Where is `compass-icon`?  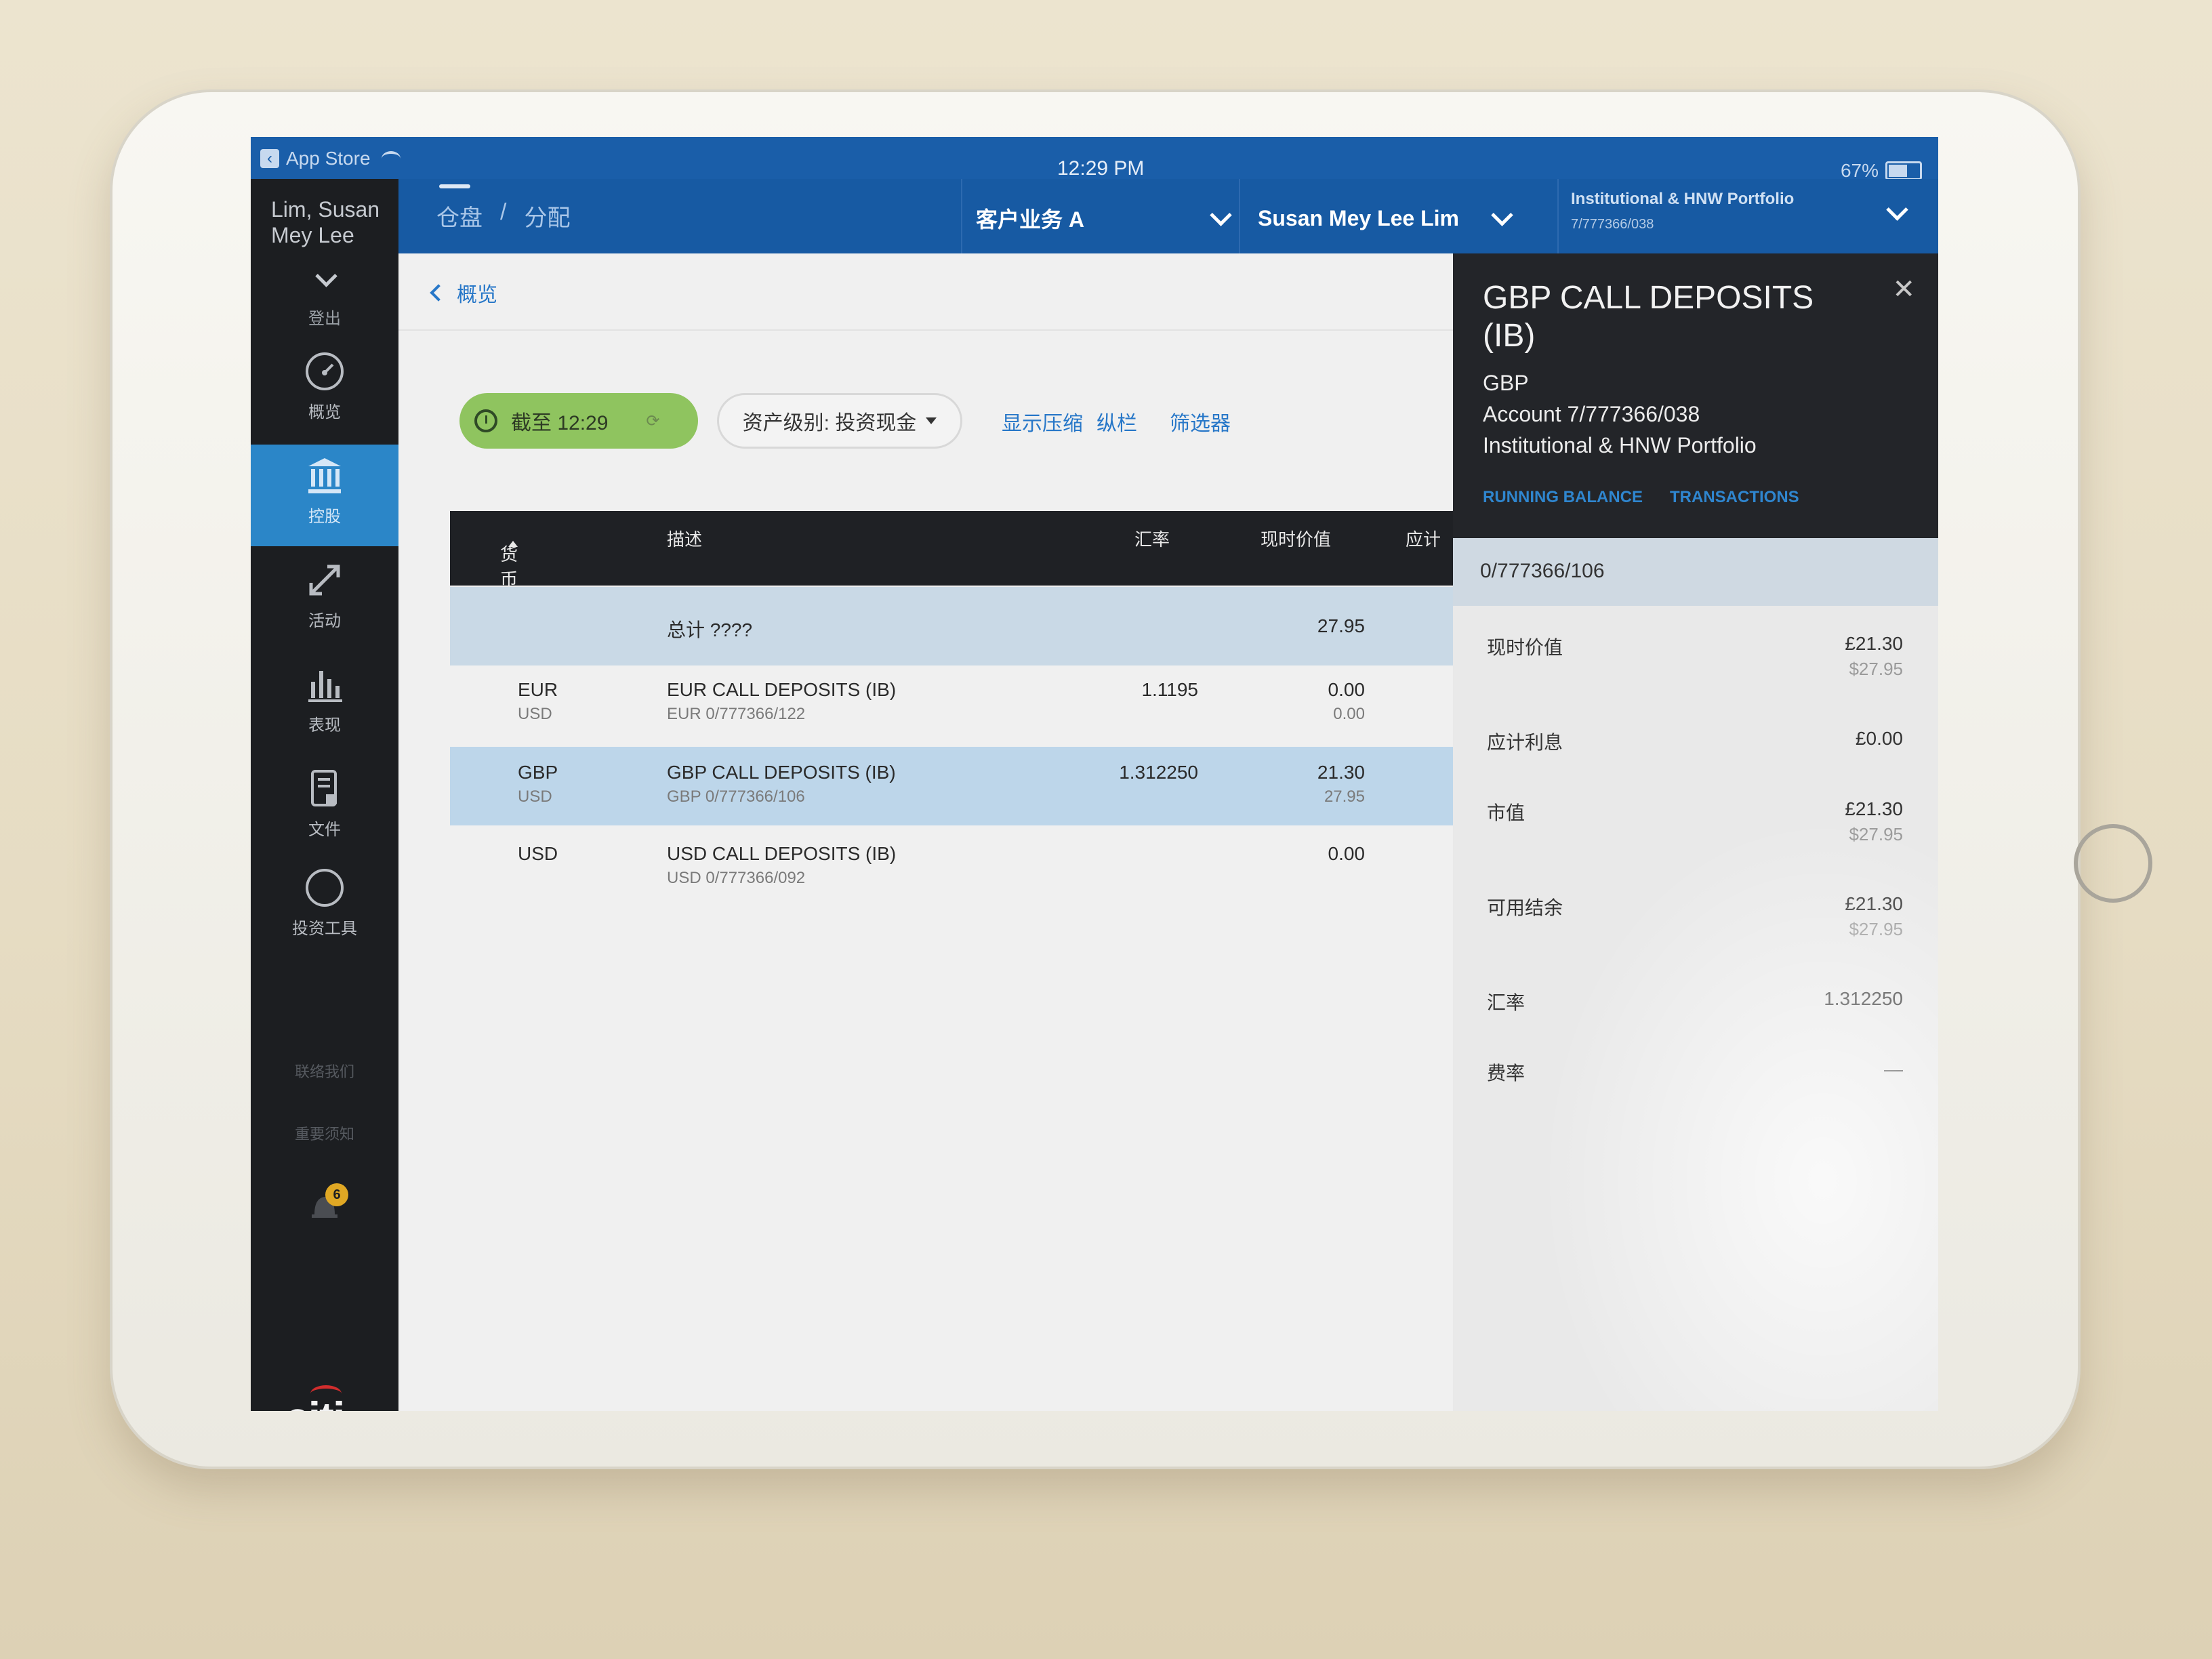
compass-icon is located at coordinates (325, 888).